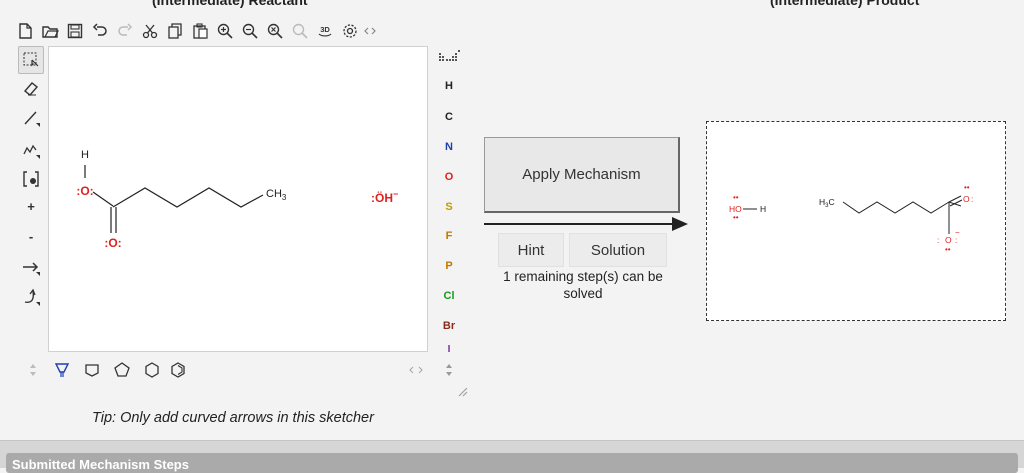 The image size is (1024, 473). I want to click on charge-minus-button: -, so click(31, 236).